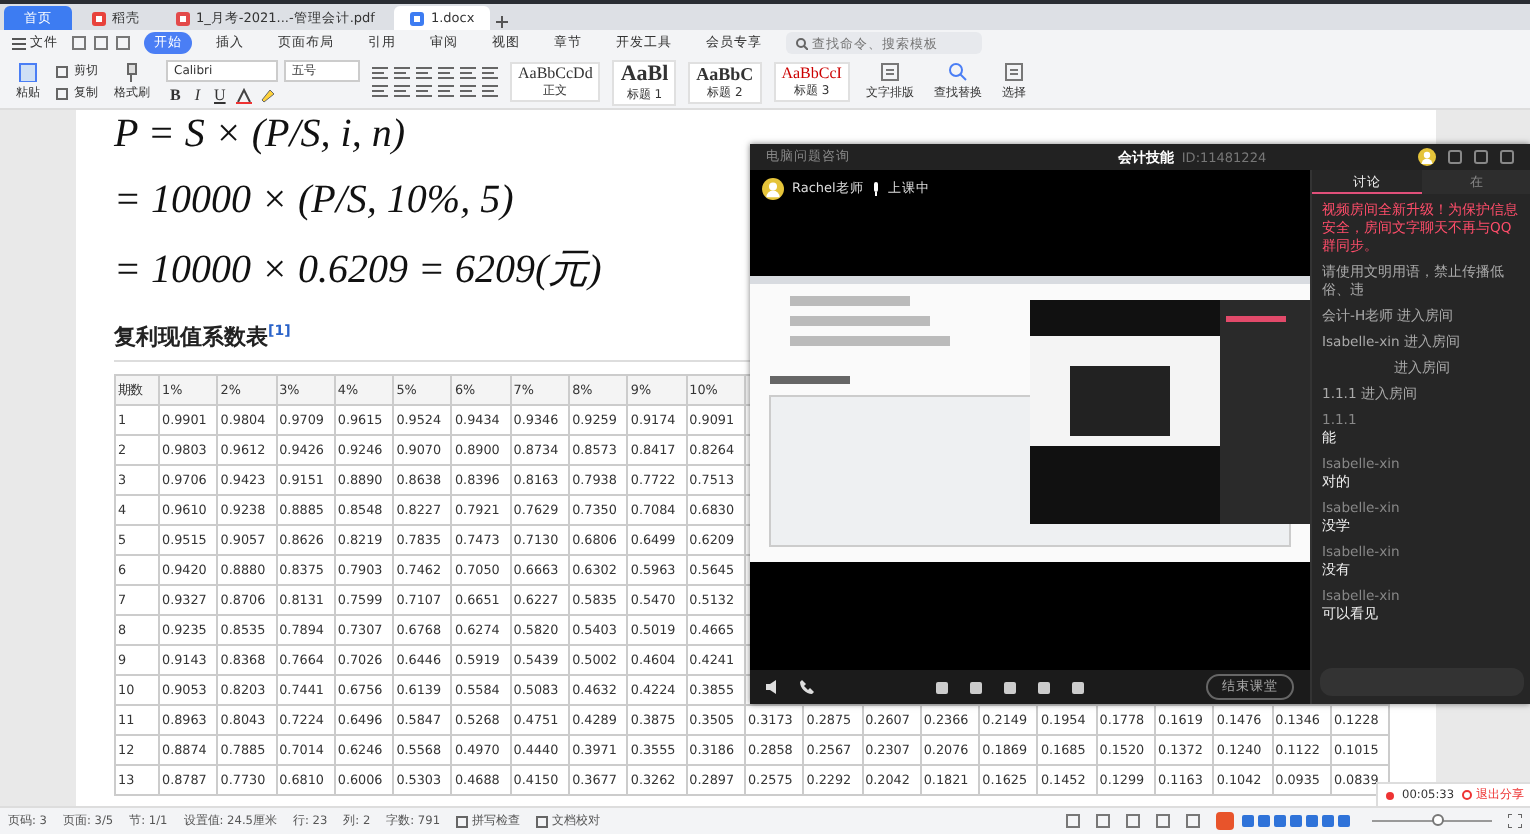  I want to click on speaker-icon, so click(774, 687).